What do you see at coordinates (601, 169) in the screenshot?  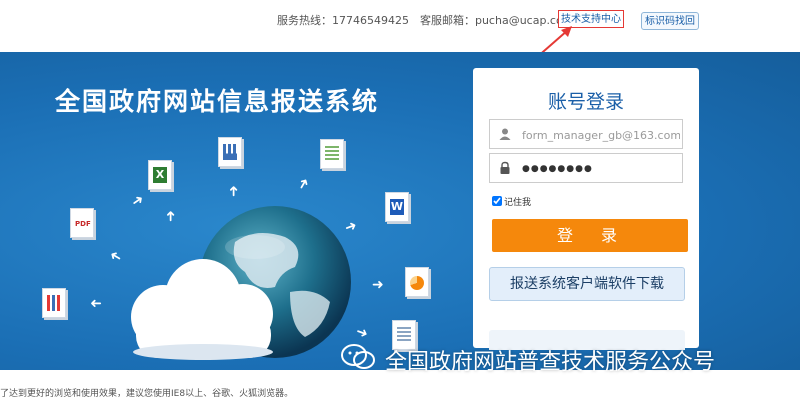 I see `password-input` at bounding box center [601, 169].